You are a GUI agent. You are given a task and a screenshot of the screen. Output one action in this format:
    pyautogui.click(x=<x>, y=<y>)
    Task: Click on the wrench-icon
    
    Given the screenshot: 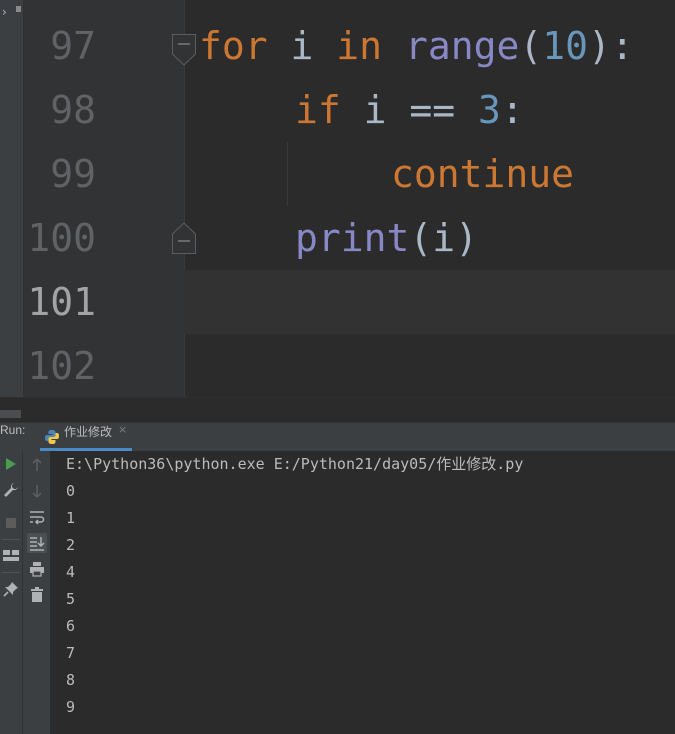 What is the action you would take?
    pyautogui.click(x=11, y=490)
    